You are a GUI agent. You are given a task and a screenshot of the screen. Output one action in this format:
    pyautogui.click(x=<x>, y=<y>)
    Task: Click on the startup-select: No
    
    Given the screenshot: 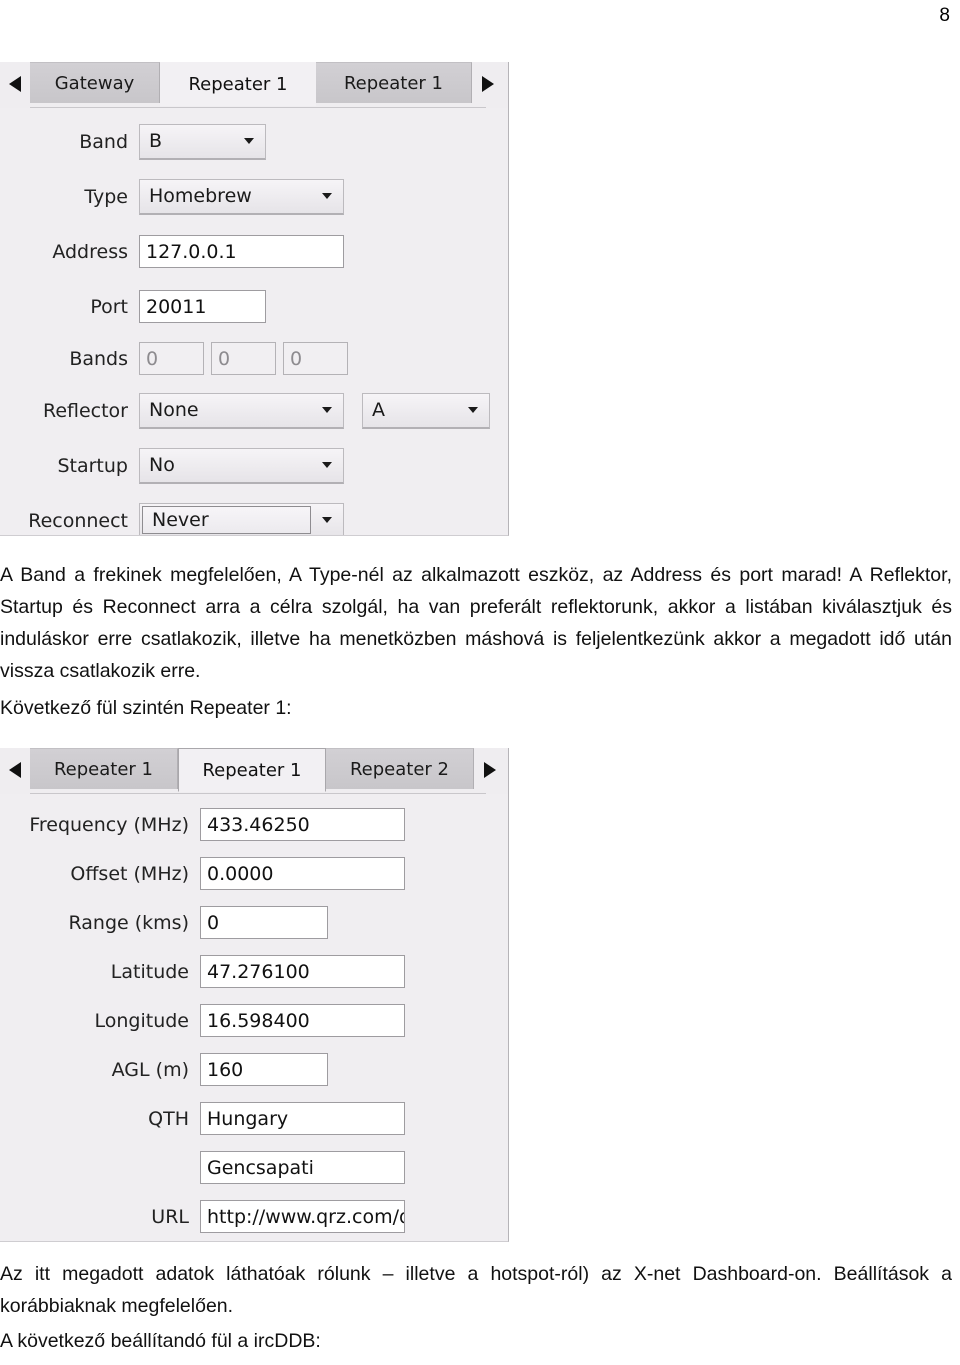 What is the action you would take?
    pyautogui.click(x=241, y=465)
    